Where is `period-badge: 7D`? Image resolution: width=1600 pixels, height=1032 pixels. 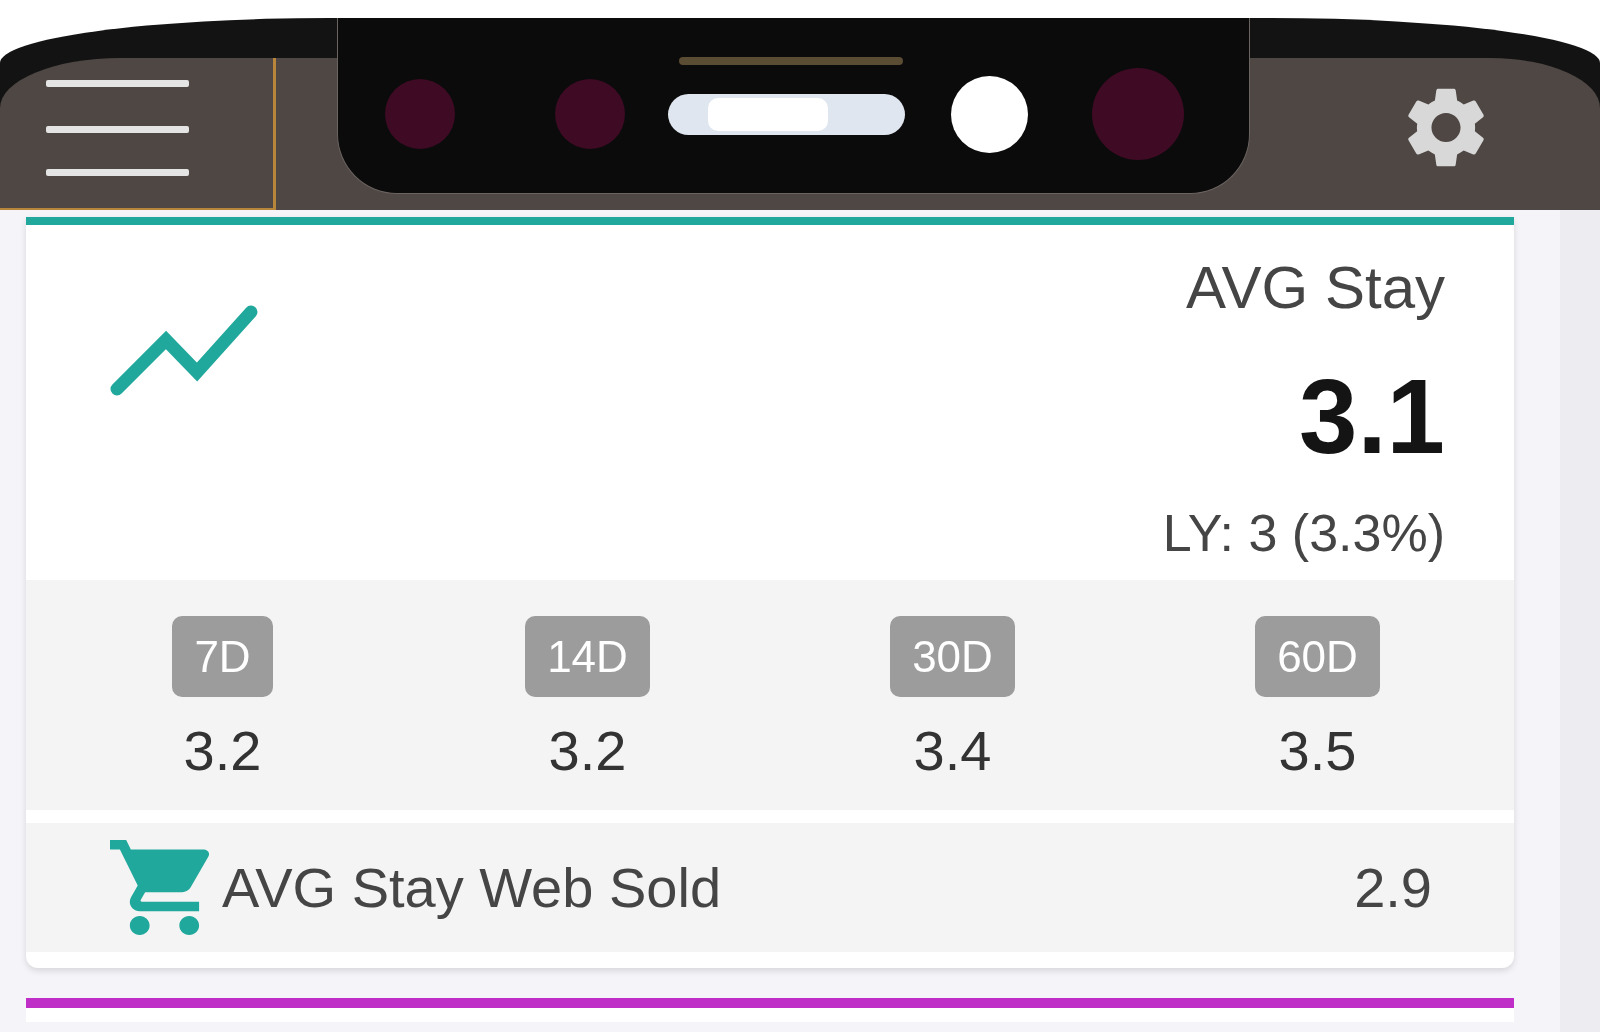 period-badge: 7D is located at coordinates (222, 656).